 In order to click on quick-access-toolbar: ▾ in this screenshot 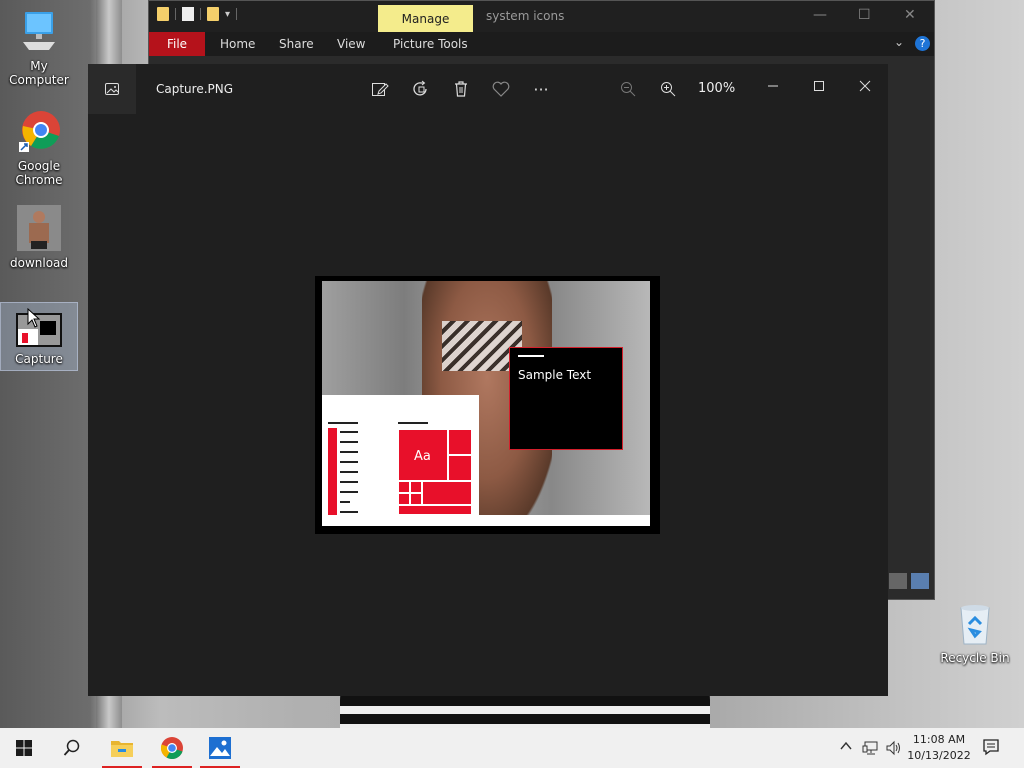, I will do `click(197, 14)`.